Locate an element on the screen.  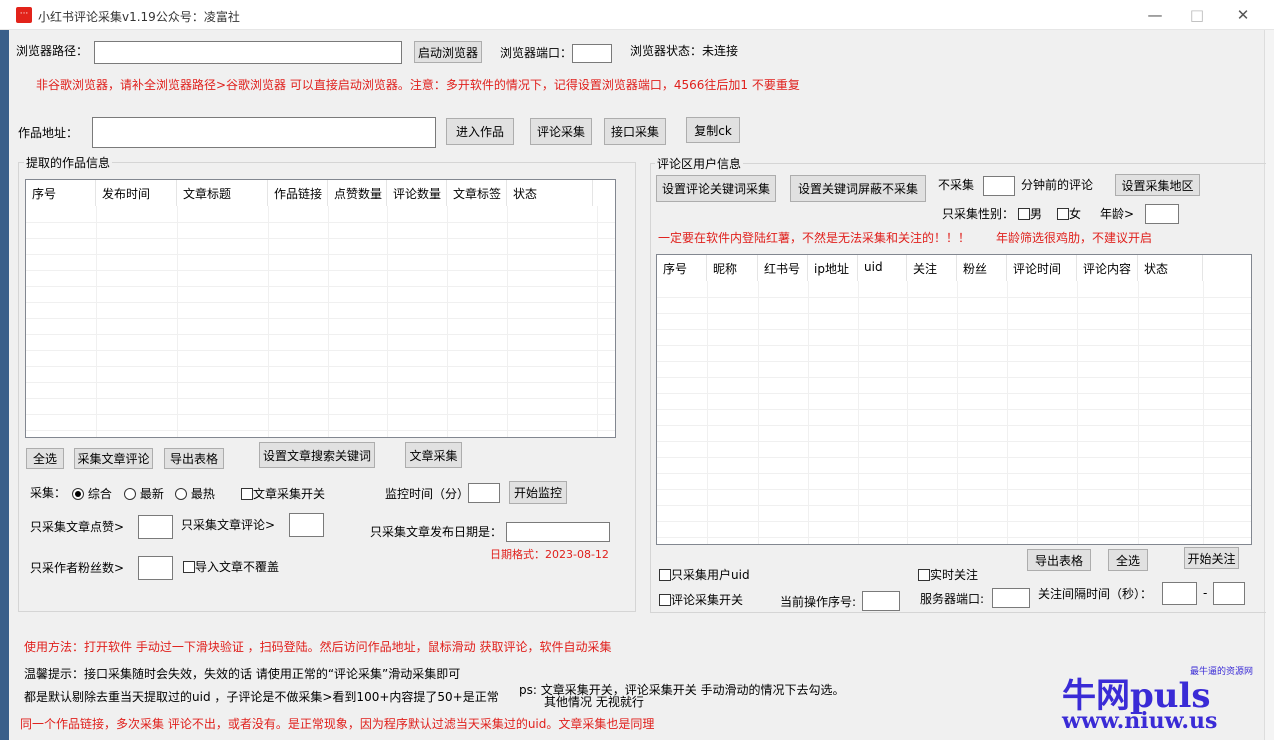
min-fans-input is located at coordinates (155, 568).